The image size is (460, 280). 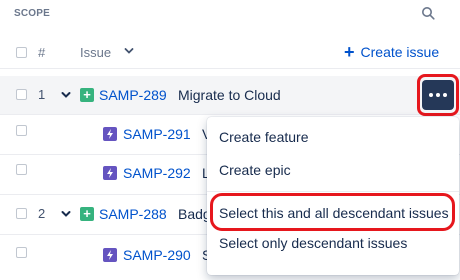 I want to click on create-issue-button: + Create issue, so click(x=392, y=52).